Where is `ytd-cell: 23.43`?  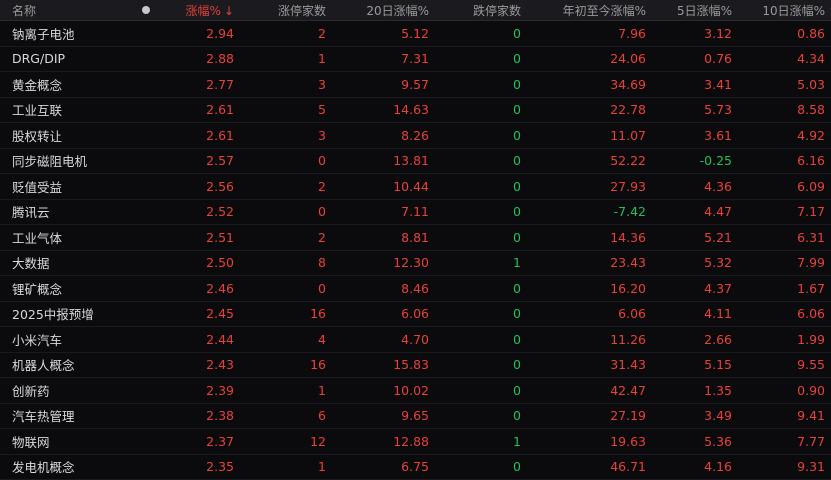
ytd-cell: 23.43 is located at coordinates (589, 262).